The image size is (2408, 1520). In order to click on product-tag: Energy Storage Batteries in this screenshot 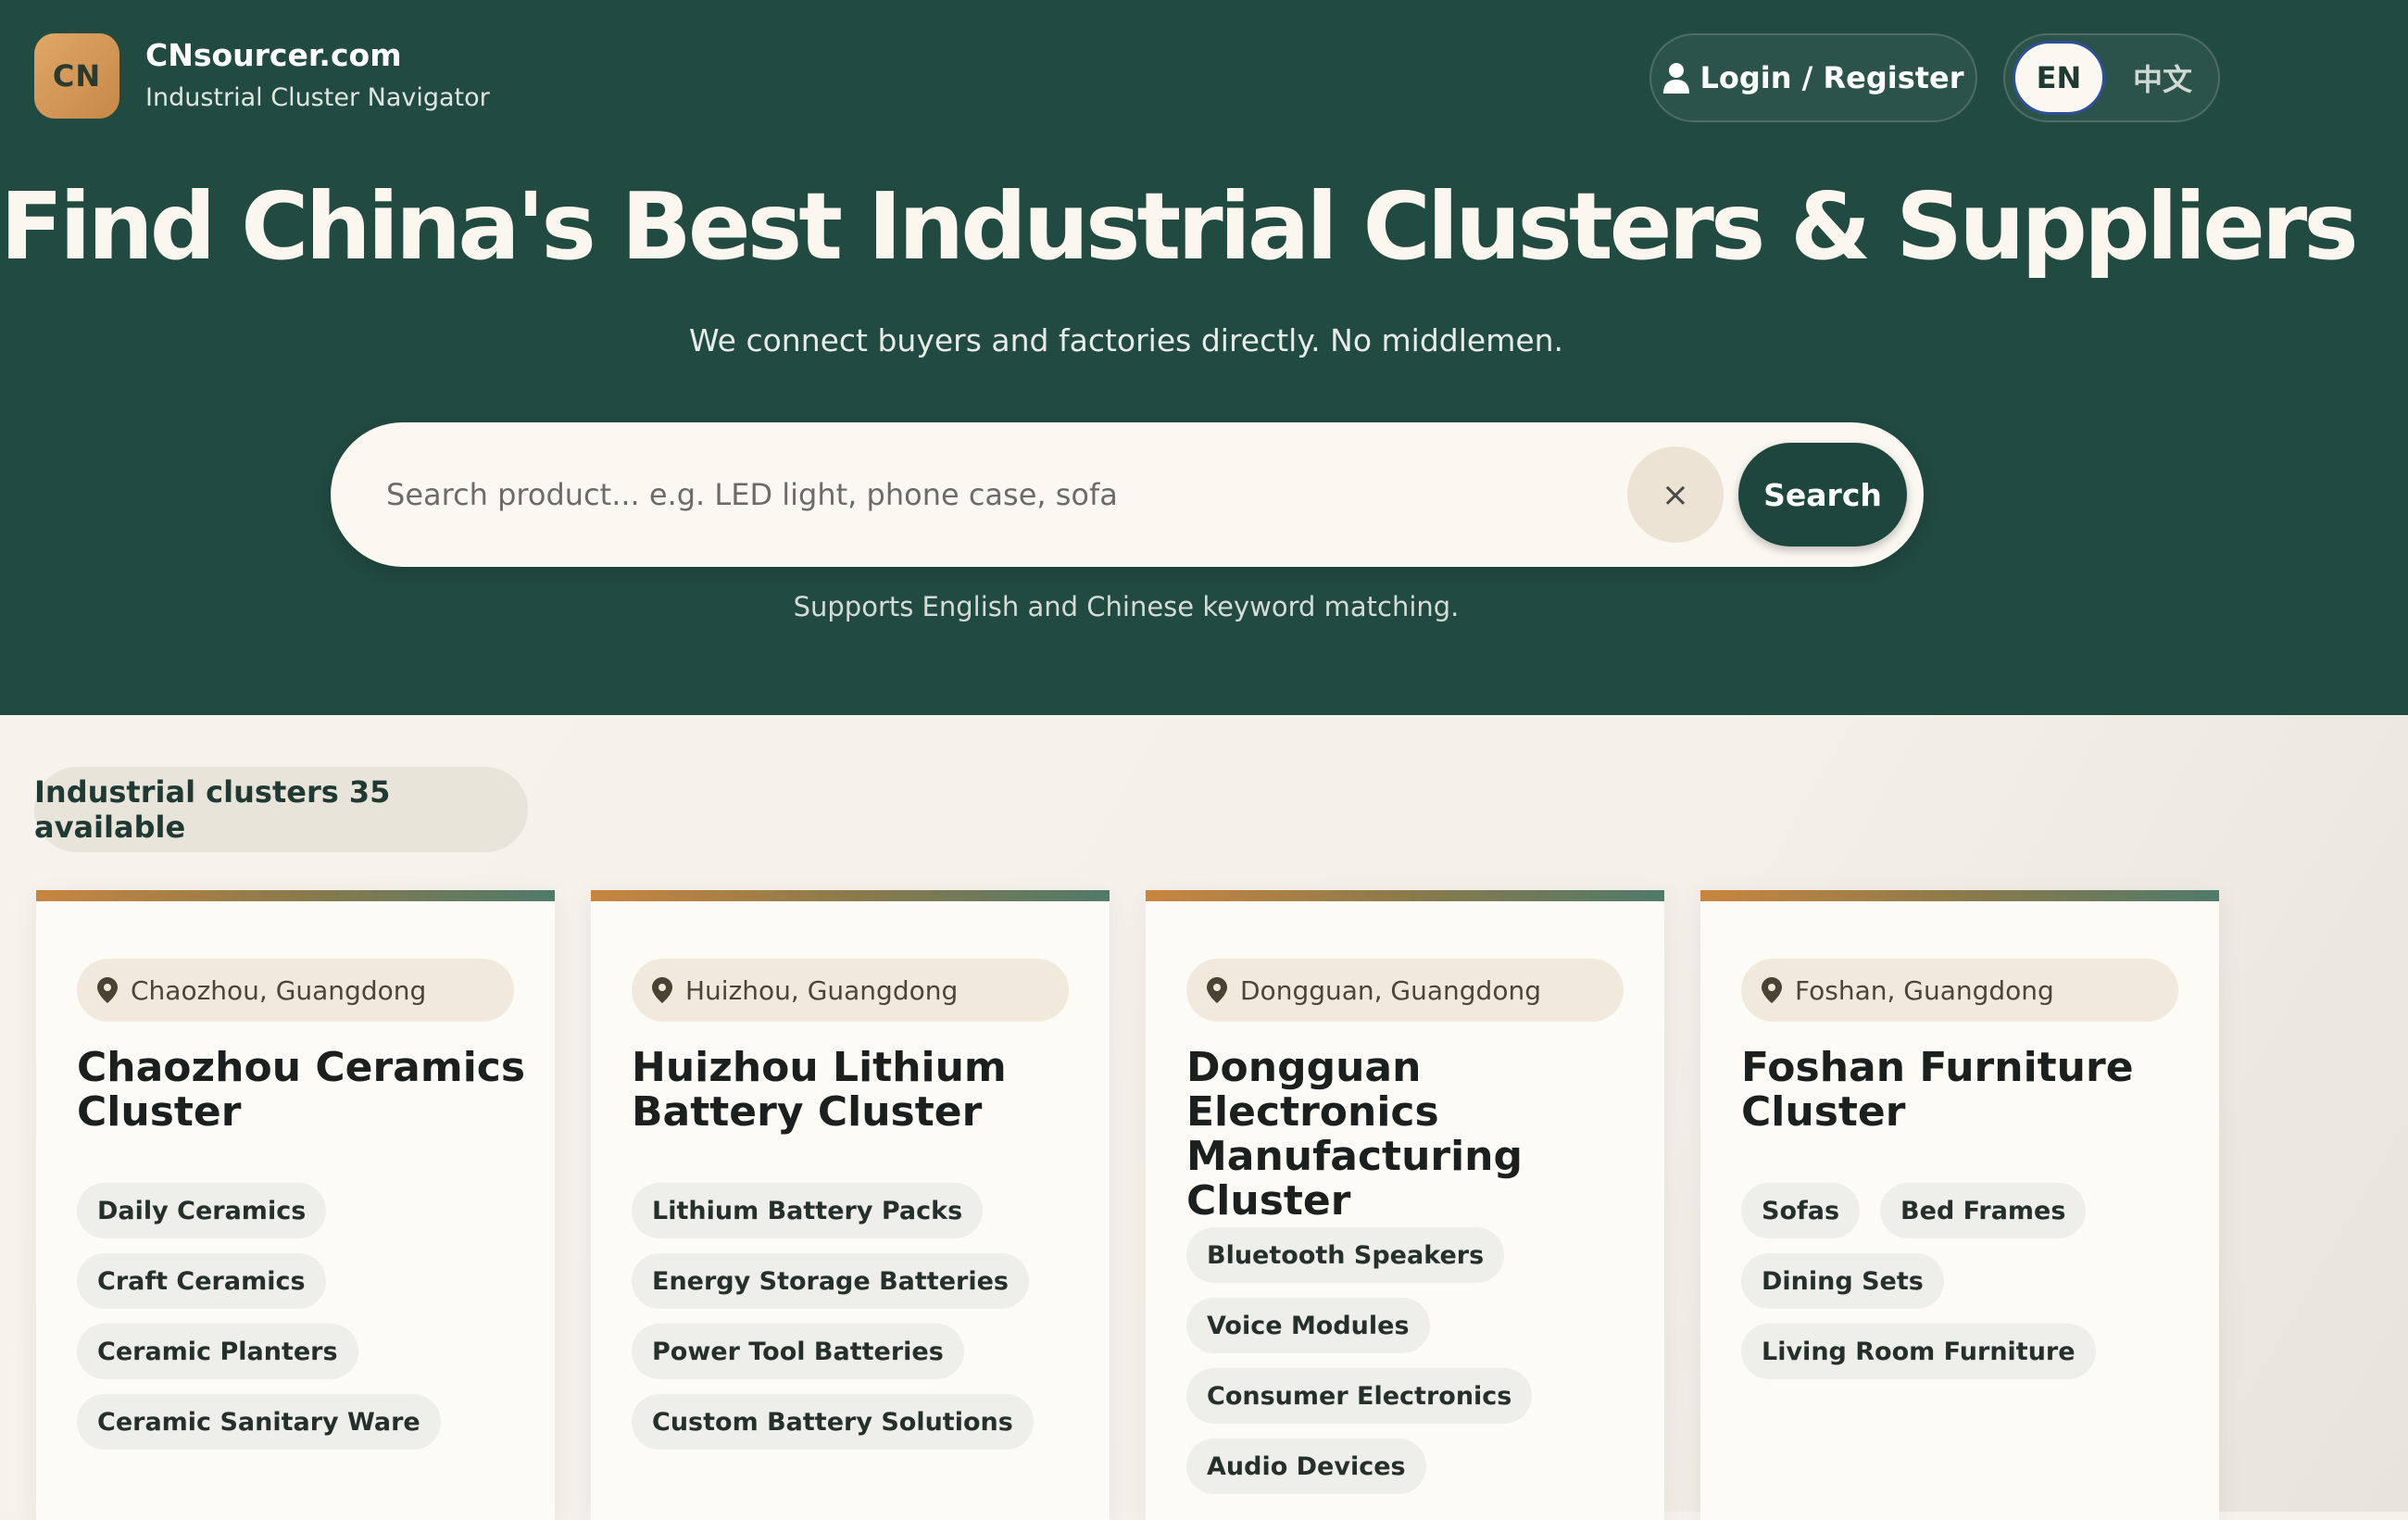, I will do `click(830, 1281)`.